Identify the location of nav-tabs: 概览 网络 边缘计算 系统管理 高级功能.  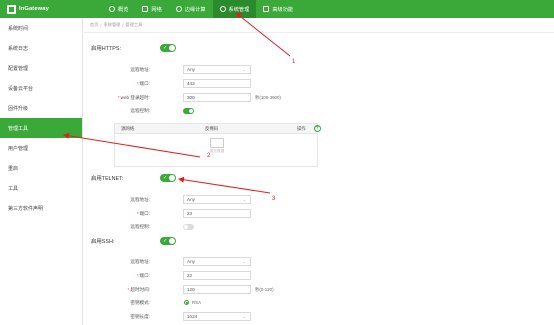
(201, 9).